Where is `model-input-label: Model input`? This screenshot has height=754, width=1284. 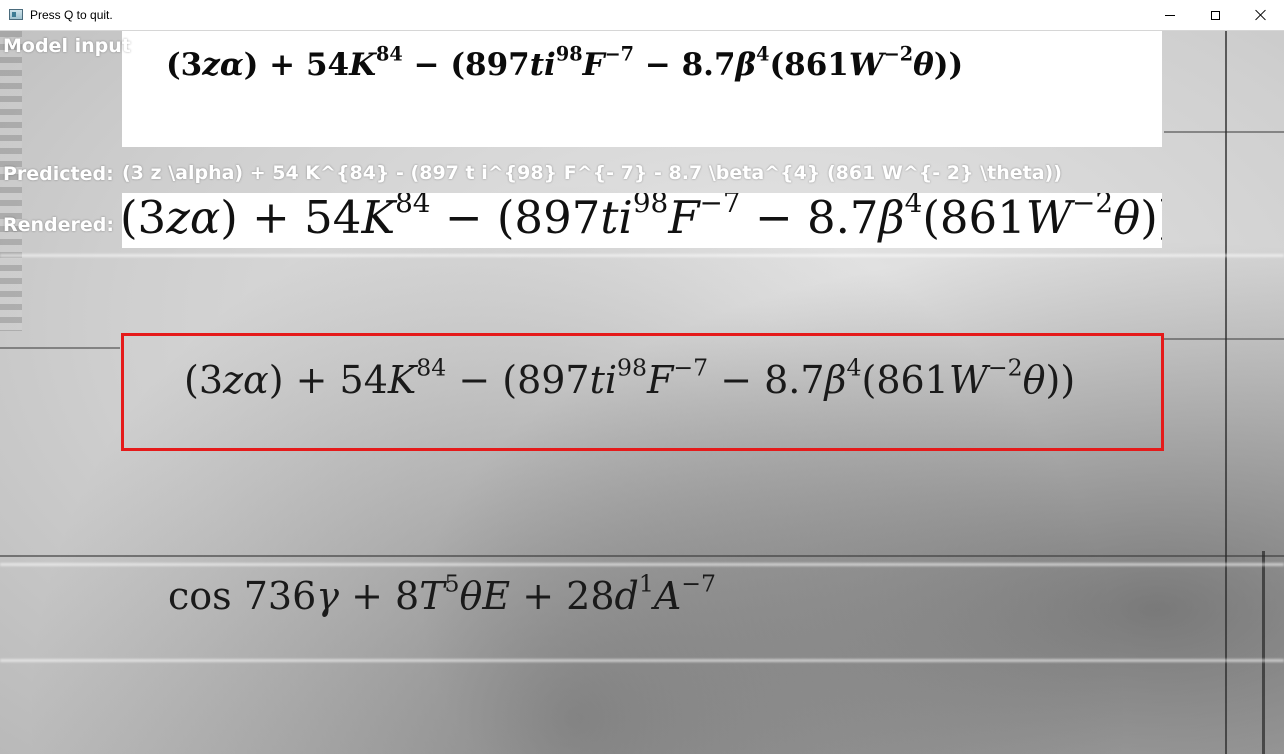
model-input-label: Model input is located at coordinates (67, 46).